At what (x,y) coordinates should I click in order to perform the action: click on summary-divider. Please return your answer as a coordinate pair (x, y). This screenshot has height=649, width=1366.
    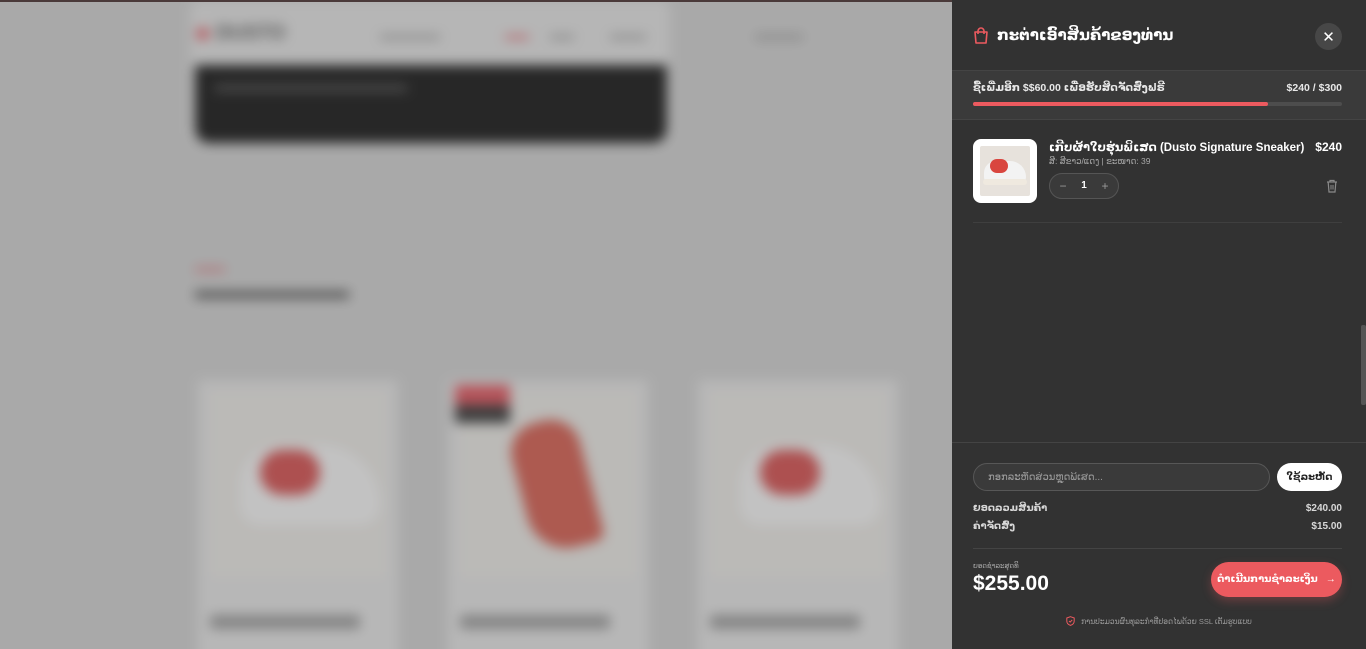
    Looking at the image, I should click on (1157, 548).